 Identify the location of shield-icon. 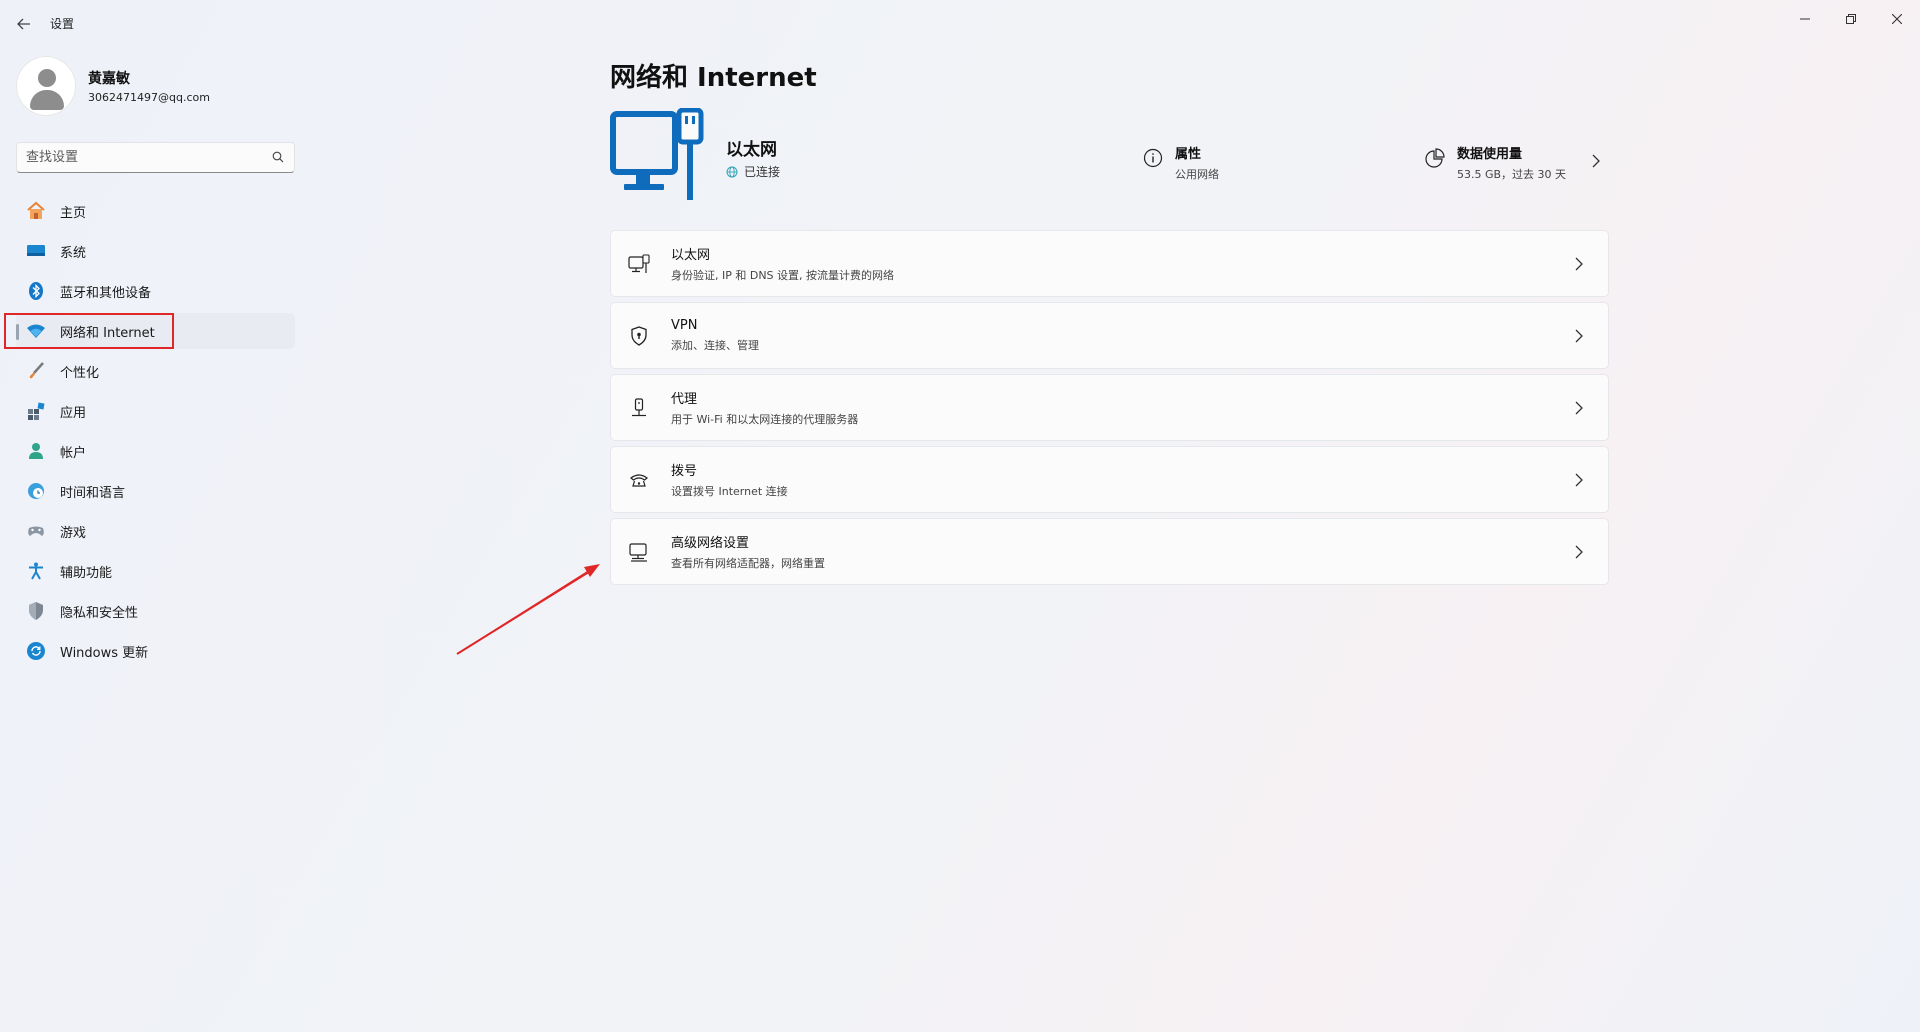
(36, 611).